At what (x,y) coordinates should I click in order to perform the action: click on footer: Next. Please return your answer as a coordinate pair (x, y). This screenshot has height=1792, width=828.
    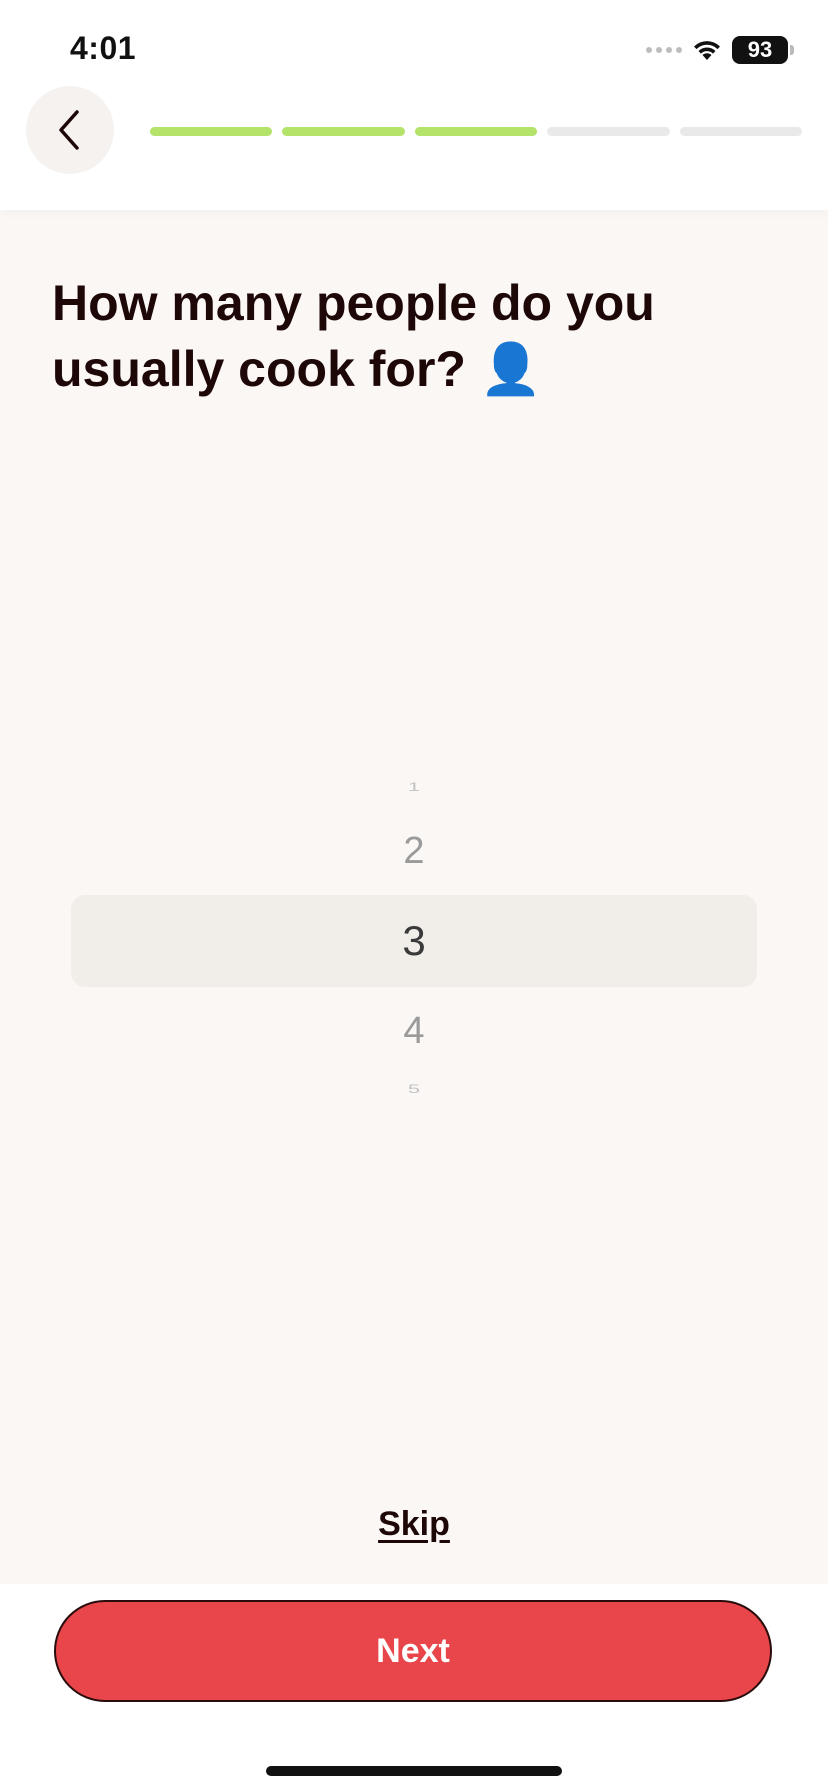
    Looking at the image, I should click on (414, 1688).